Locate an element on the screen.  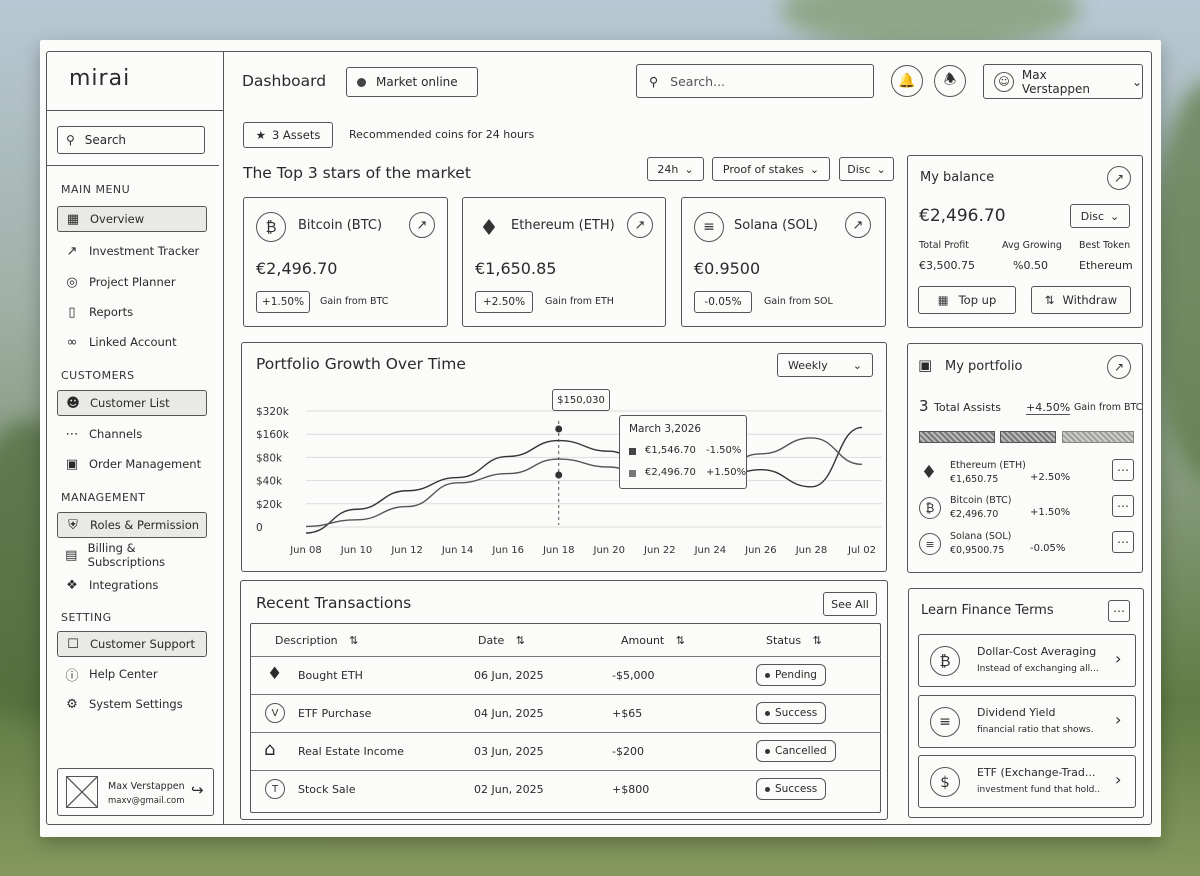
search-icon: ⚲ is located at coordinates (70, 140).